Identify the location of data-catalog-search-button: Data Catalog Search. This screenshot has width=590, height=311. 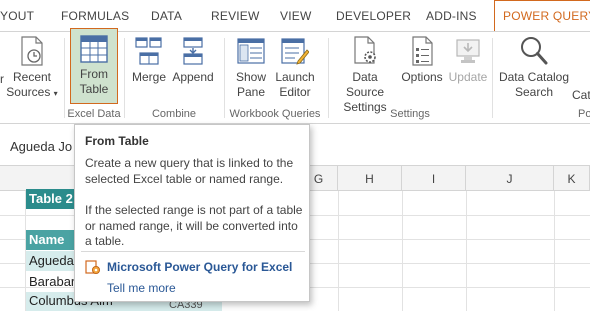
(534, 71).